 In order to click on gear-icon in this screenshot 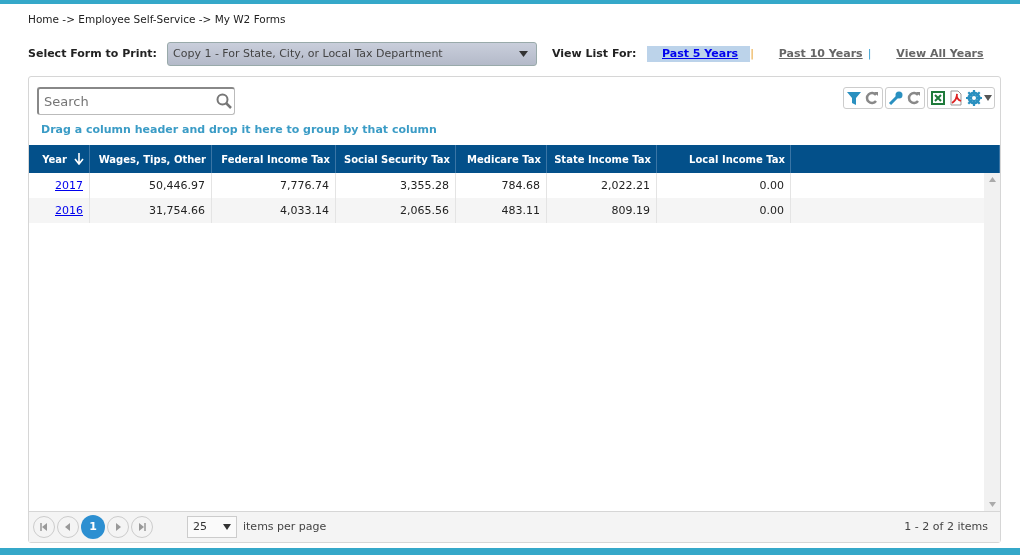, I will do `click(974, 97)`.